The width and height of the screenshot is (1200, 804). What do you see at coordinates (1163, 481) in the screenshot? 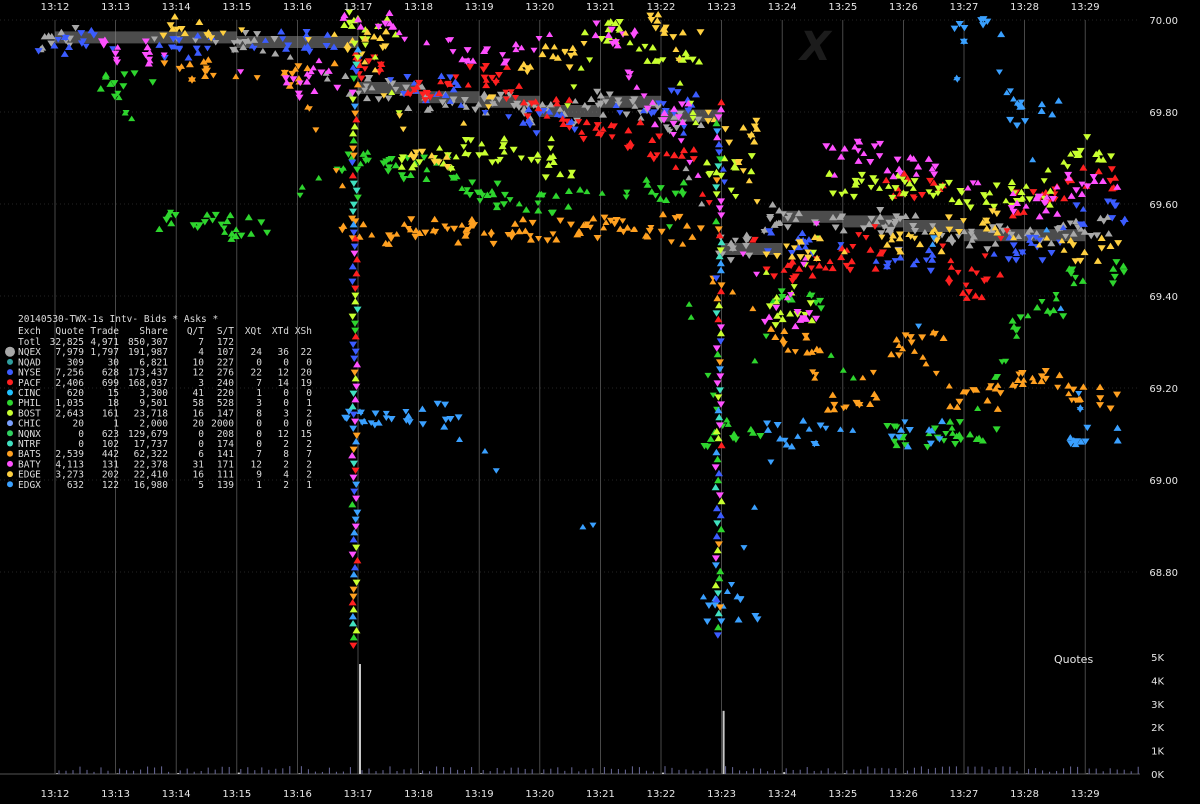
I see `y-tick-label: 69.00` at bounding box center [1163, 481].